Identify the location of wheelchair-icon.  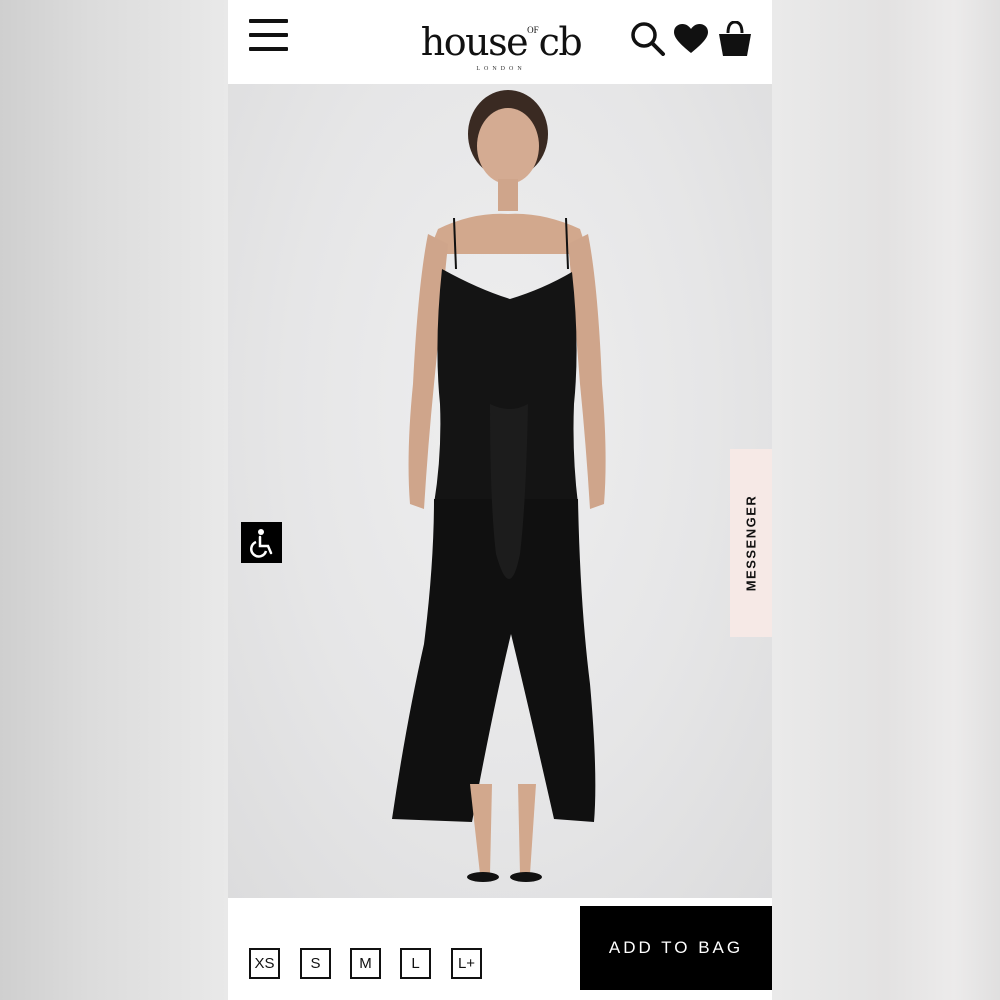
(261, 543).